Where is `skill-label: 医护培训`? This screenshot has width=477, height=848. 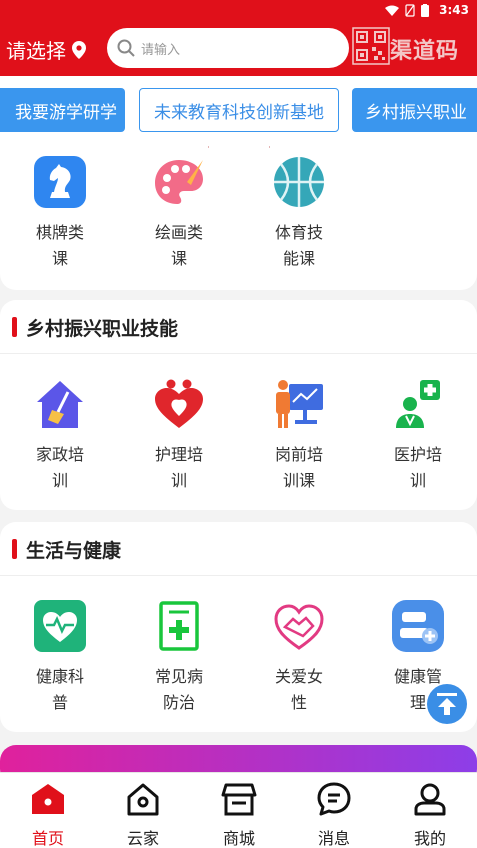 skill-label: 医护培训 is located at coordinates (417, 467).